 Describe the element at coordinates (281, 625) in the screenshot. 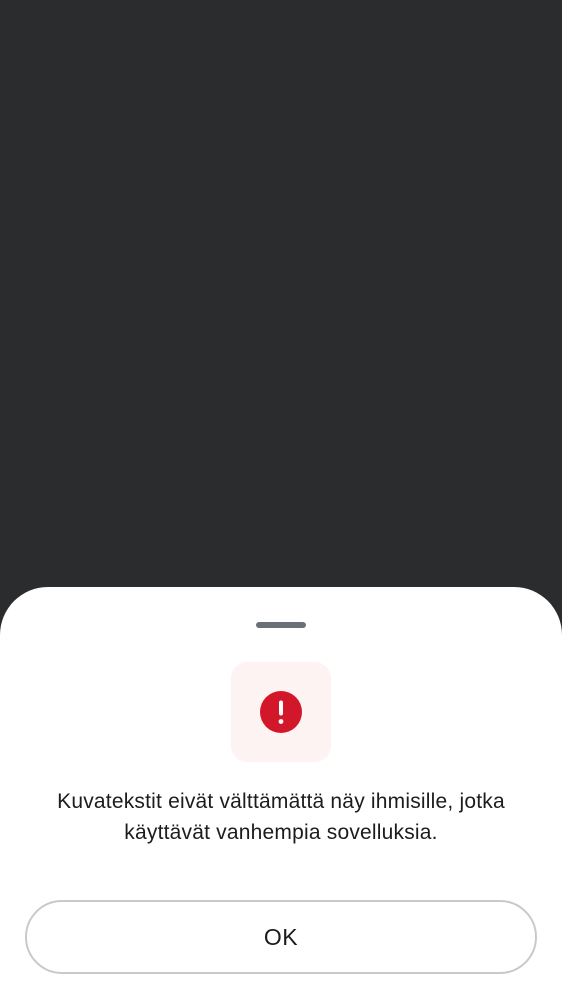

I see `drag-handle` at that location.